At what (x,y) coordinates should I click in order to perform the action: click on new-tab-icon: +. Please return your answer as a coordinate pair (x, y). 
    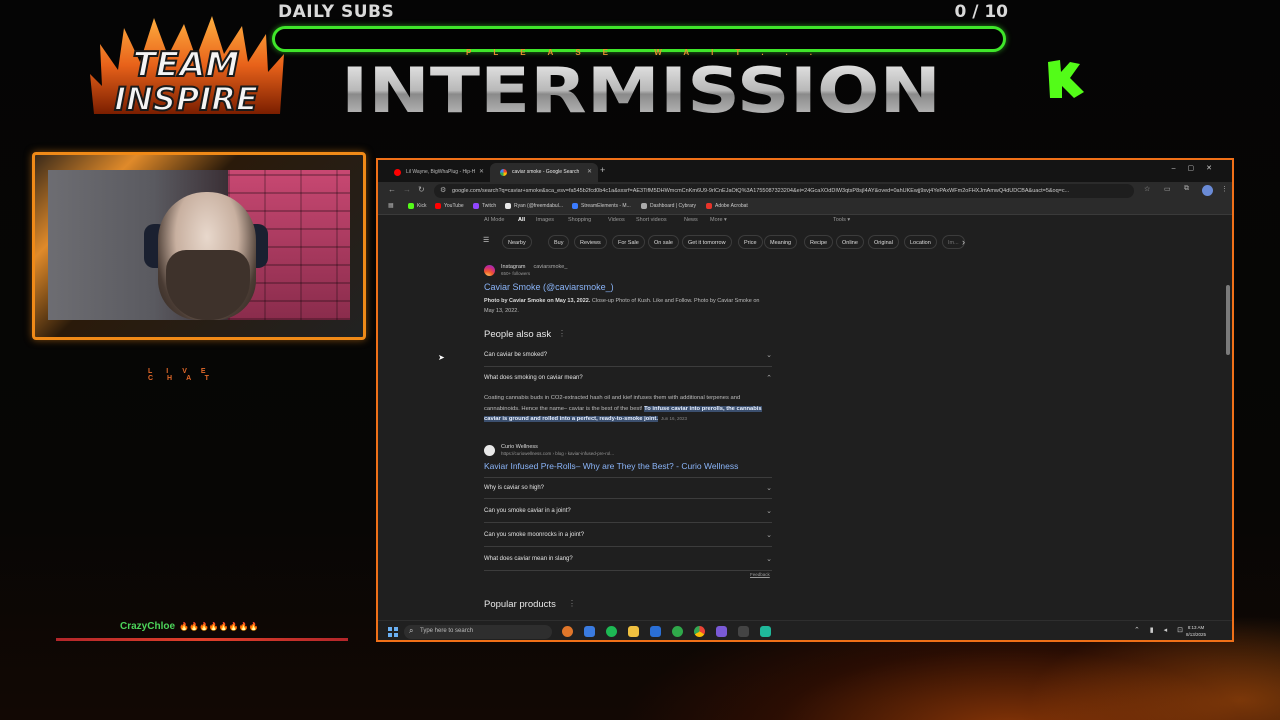
    Looking at the image, I should click on (602, 170).